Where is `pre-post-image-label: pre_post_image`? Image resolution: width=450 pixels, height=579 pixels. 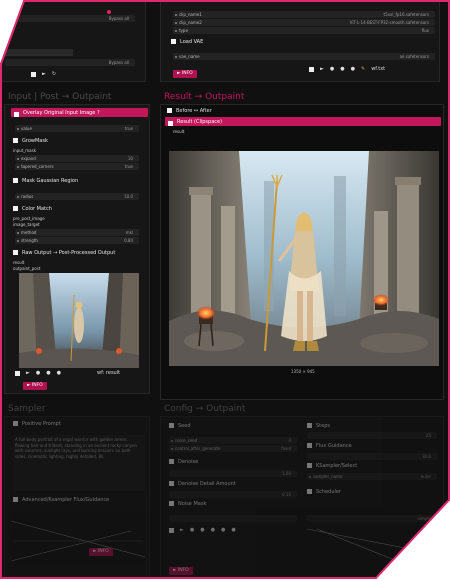
pre-post-image-label: pre_post_image is located at coordinates (29, 218).